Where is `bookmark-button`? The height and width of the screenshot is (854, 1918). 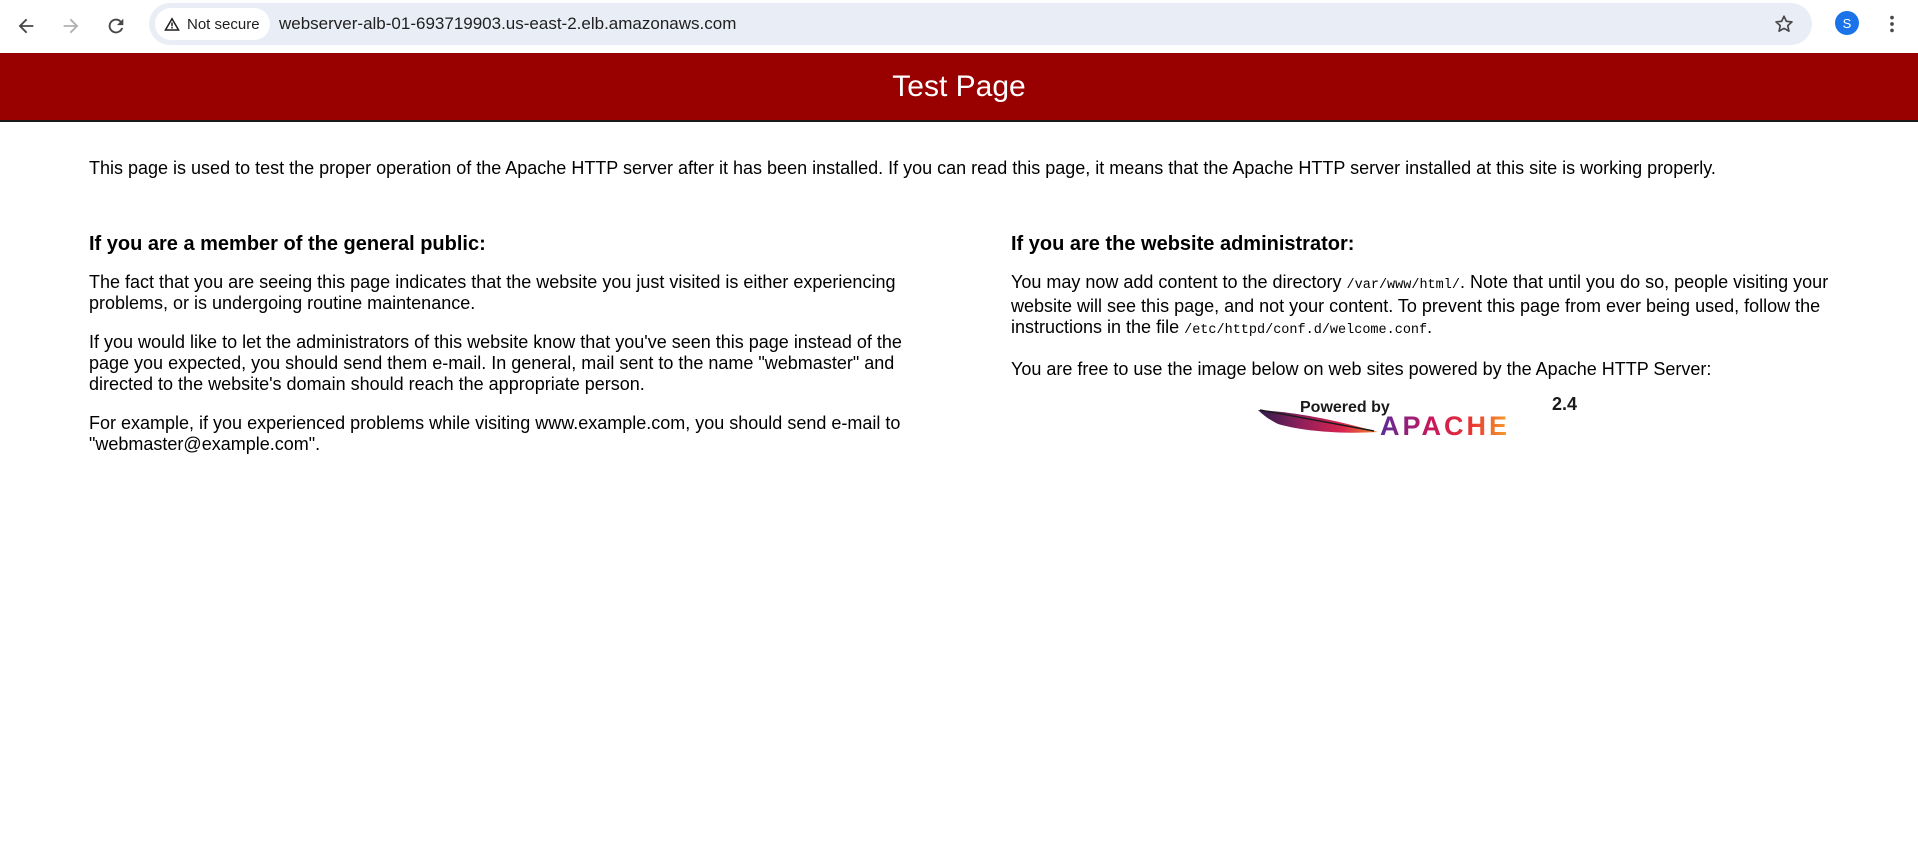
bookmark-button is located at coordinates (1784, 24).